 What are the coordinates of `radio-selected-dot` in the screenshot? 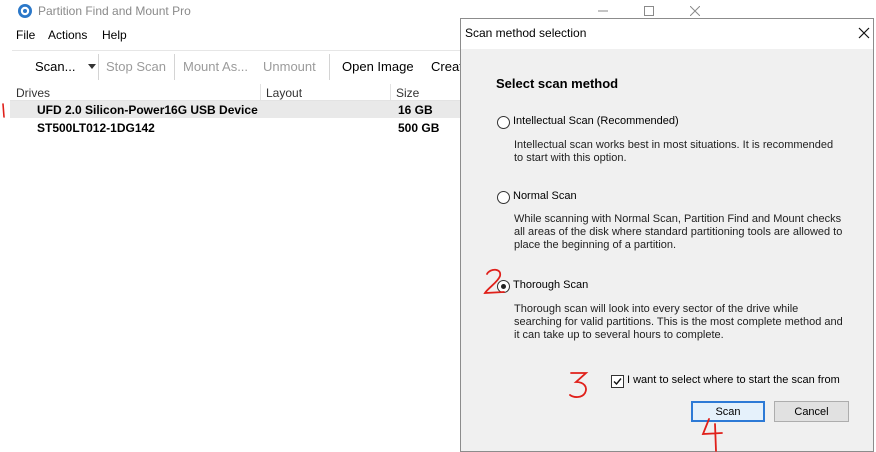 It's located at (503, 286).